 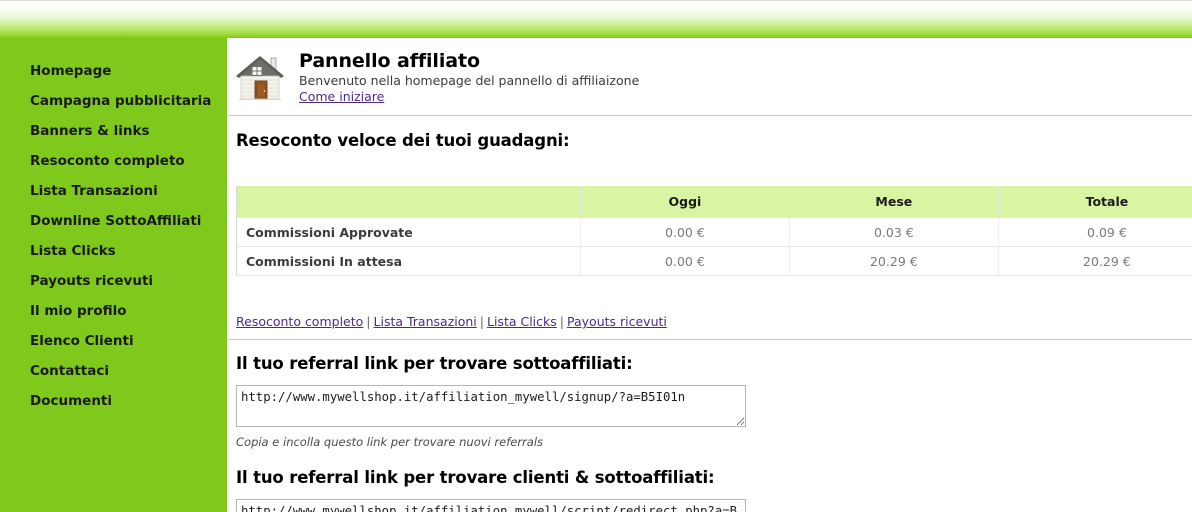 What do you see at coordinates (113, 71) in the screenshot?
I see `sidebar-item-homepage: Homepage` at bounding box center [113, 71].